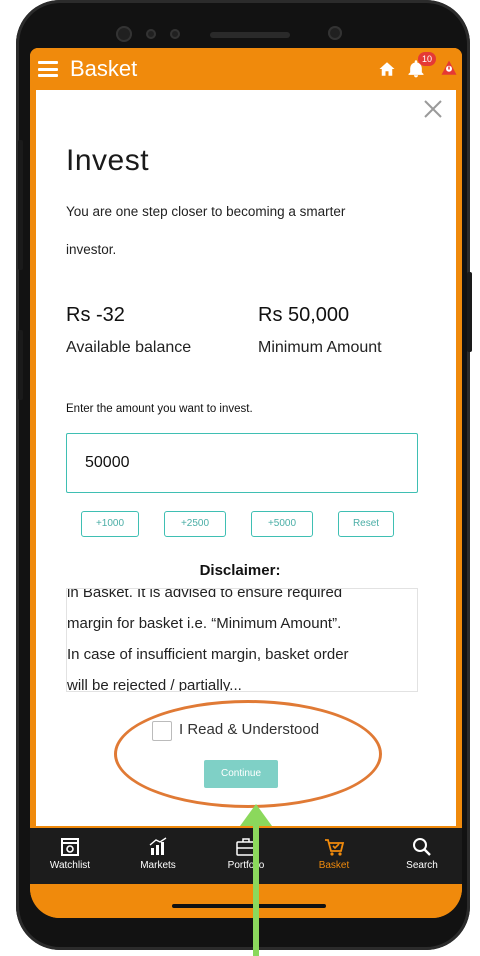 This screenshot has width=480, height=956. What do you see at coordinates (104, 68) in the screenshot?
I see `page-title: Basket` at bounding box center [104, 68].